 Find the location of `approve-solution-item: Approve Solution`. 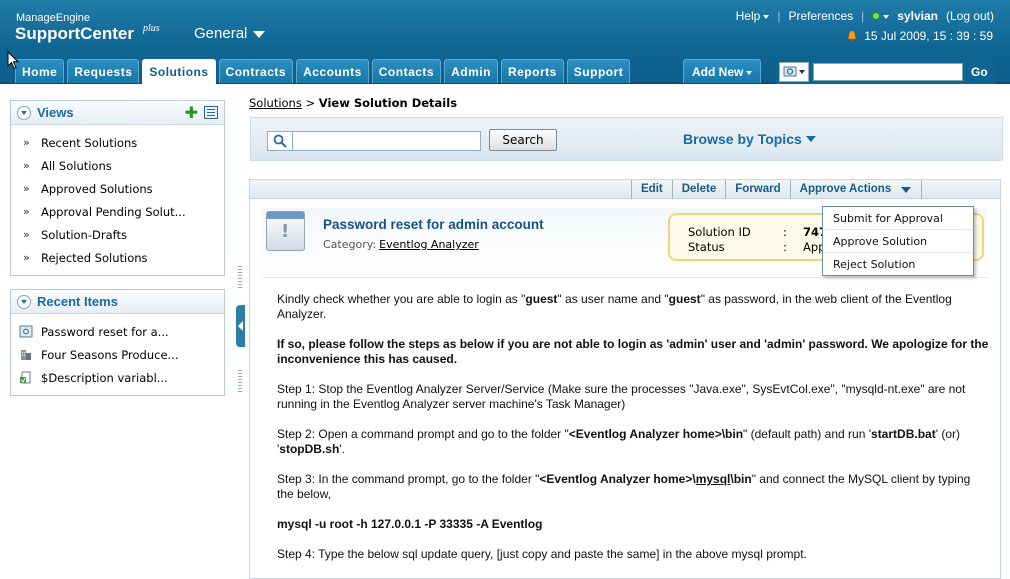

approve-solution-item: Approve Solution is located at coordinates (898, 241).